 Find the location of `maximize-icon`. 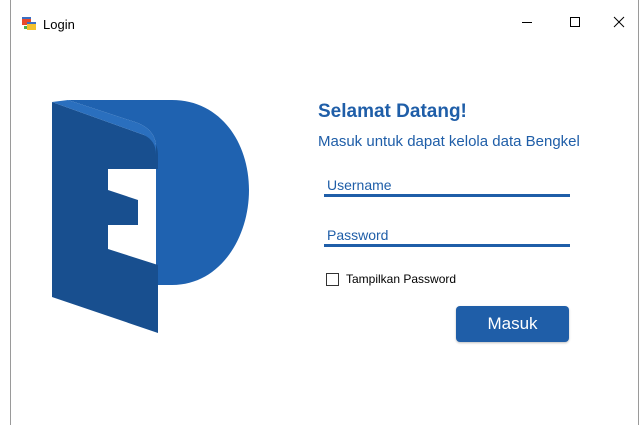

maximize-icon is located at coordinates (575, 22).